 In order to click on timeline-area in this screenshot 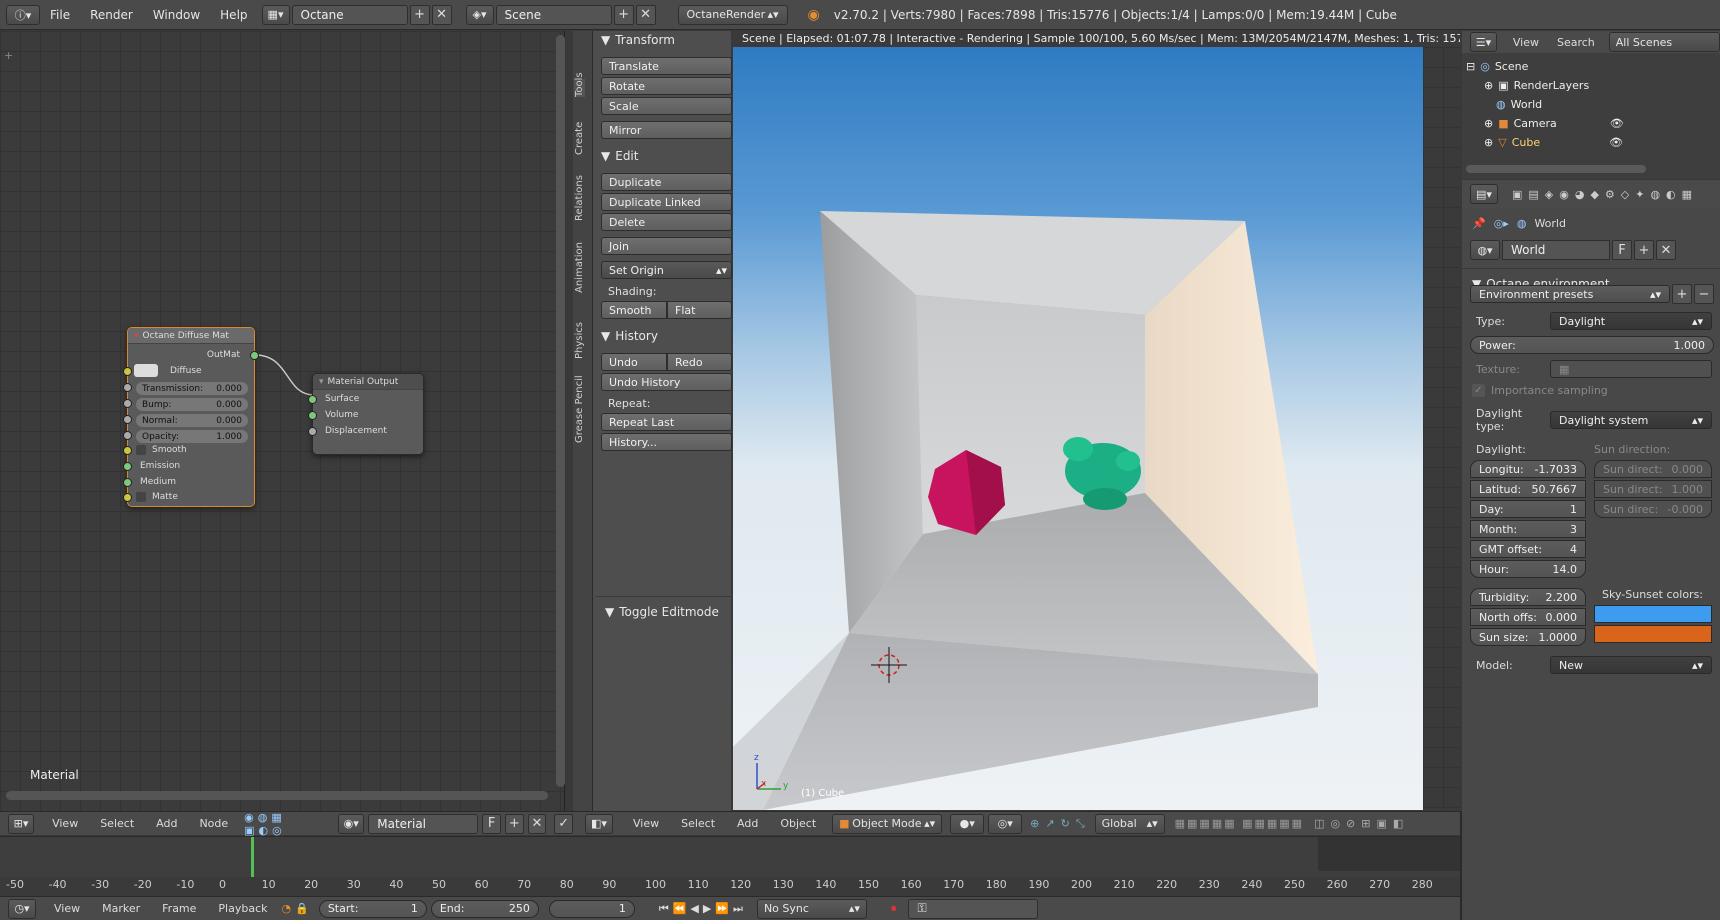, I will do `click(730, 858)`.